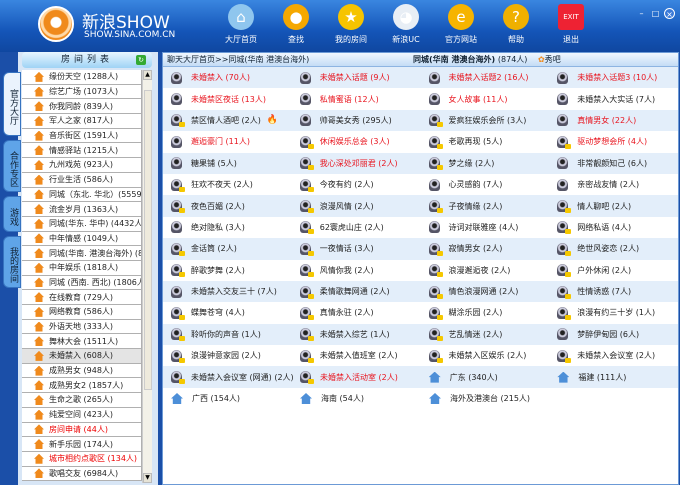  What do you see at coordinates (356, 207) in the screenshot?
I see `room-item: 浪漫风情 (2人)` at bounding box center [356, 207].